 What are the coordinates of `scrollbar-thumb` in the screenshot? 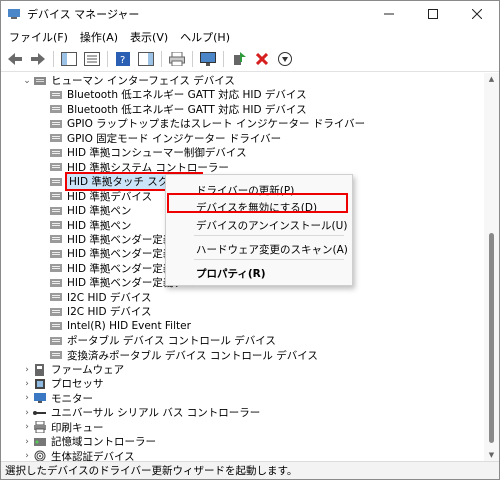 It's located at (491, 338).